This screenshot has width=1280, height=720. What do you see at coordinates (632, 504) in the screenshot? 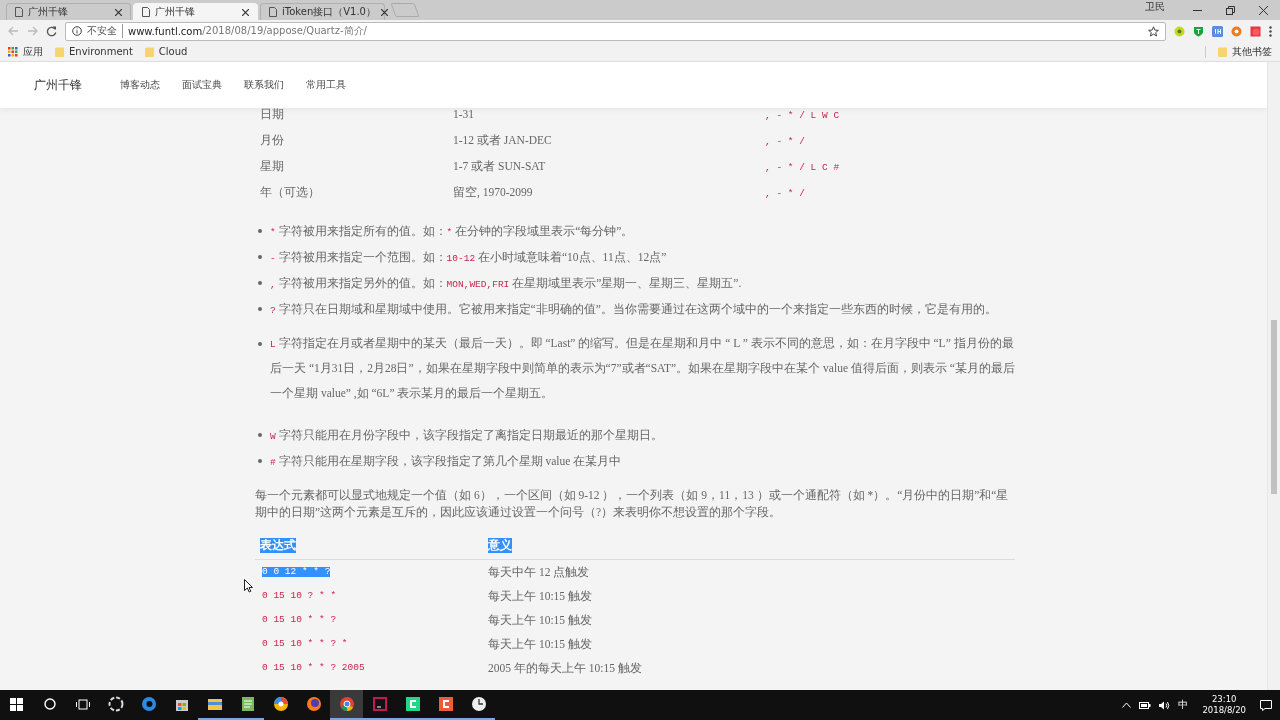
I see `paragraph: 每一个元素都可以显式地规定一个值（如 6），一个区间（如 9-12 ），一个列表（如 9，11，13 ）或一个通配符（如 *）。“月份中的日期”和“星期中的日期”这两个元素是互斥的，因此应该通过设置一个问号（?）来表明你不想设置的那个字段。` at bounding box center [632, 504].